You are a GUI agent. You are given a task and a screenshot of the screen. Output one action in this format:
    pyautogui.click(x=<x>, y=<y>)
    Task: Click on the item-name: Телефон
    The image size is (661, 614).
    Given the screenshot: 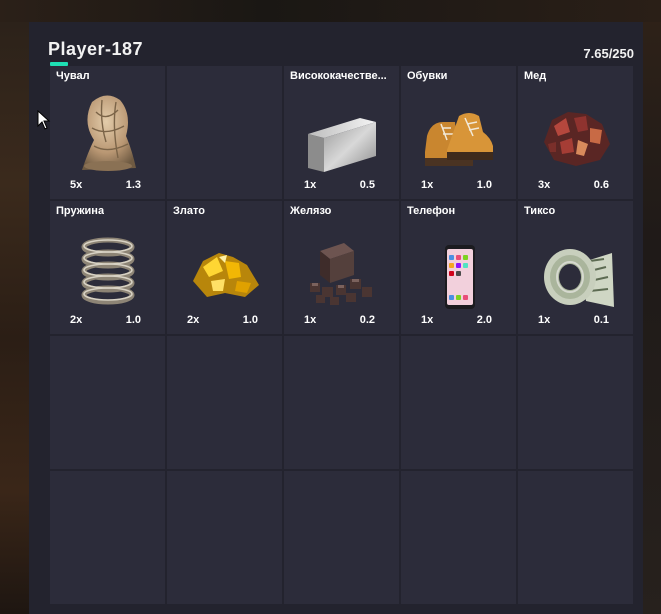 What is the action you would take?
    pyautogui.click(x=431, y=211)
    